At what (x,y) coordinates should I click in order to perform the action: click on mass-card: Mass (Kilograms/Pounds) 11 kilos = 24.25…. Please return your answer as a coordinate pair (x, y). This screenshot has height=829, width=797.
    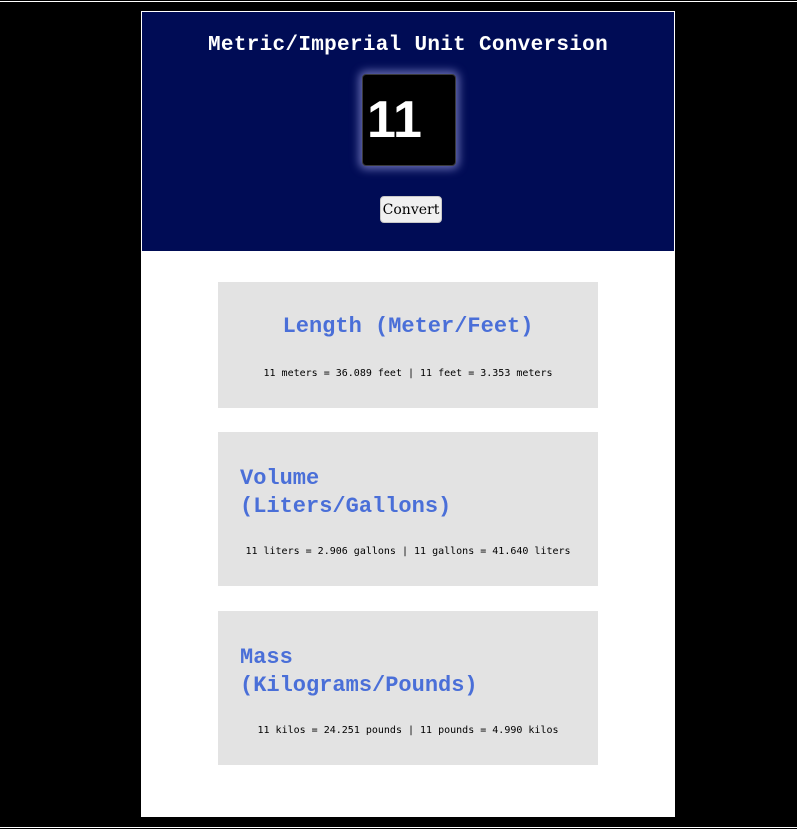
    Looking at the image, I should click on (408, 688).